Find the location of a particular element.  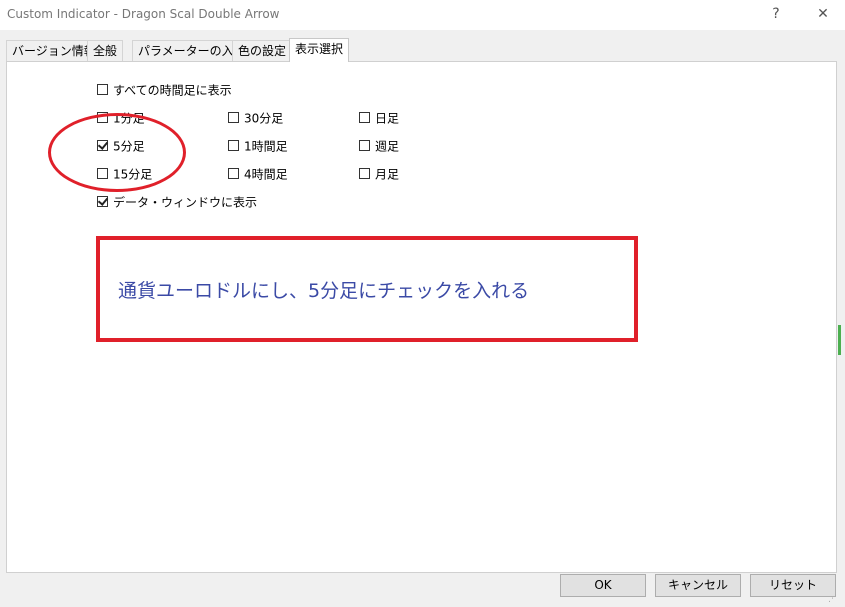

timeframe-m30-option: 30分足 is located at coordinates (255, 118).